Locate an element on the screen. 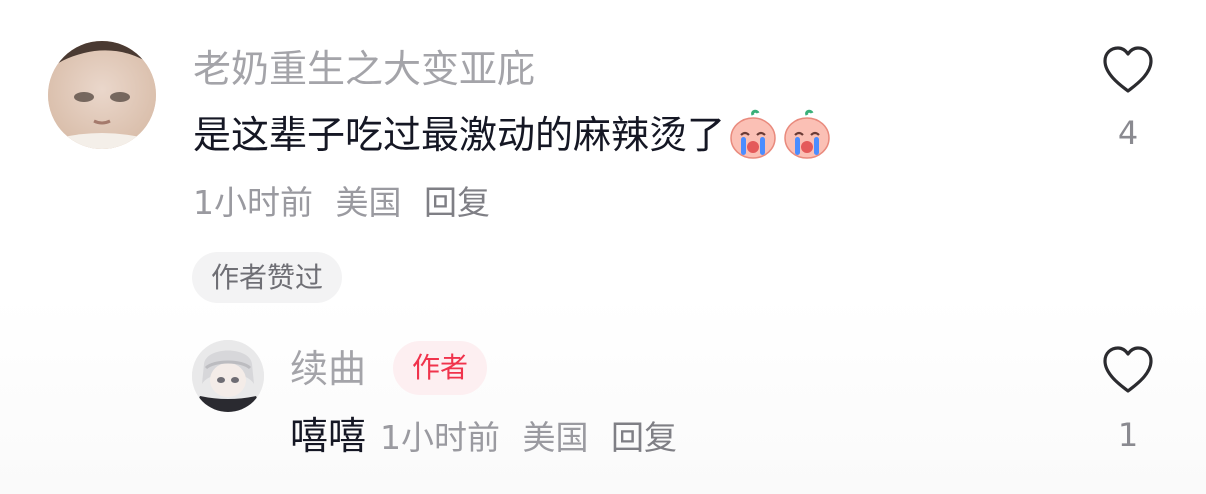  user-photo-avatar-icon is located at coordinates (102, 95).